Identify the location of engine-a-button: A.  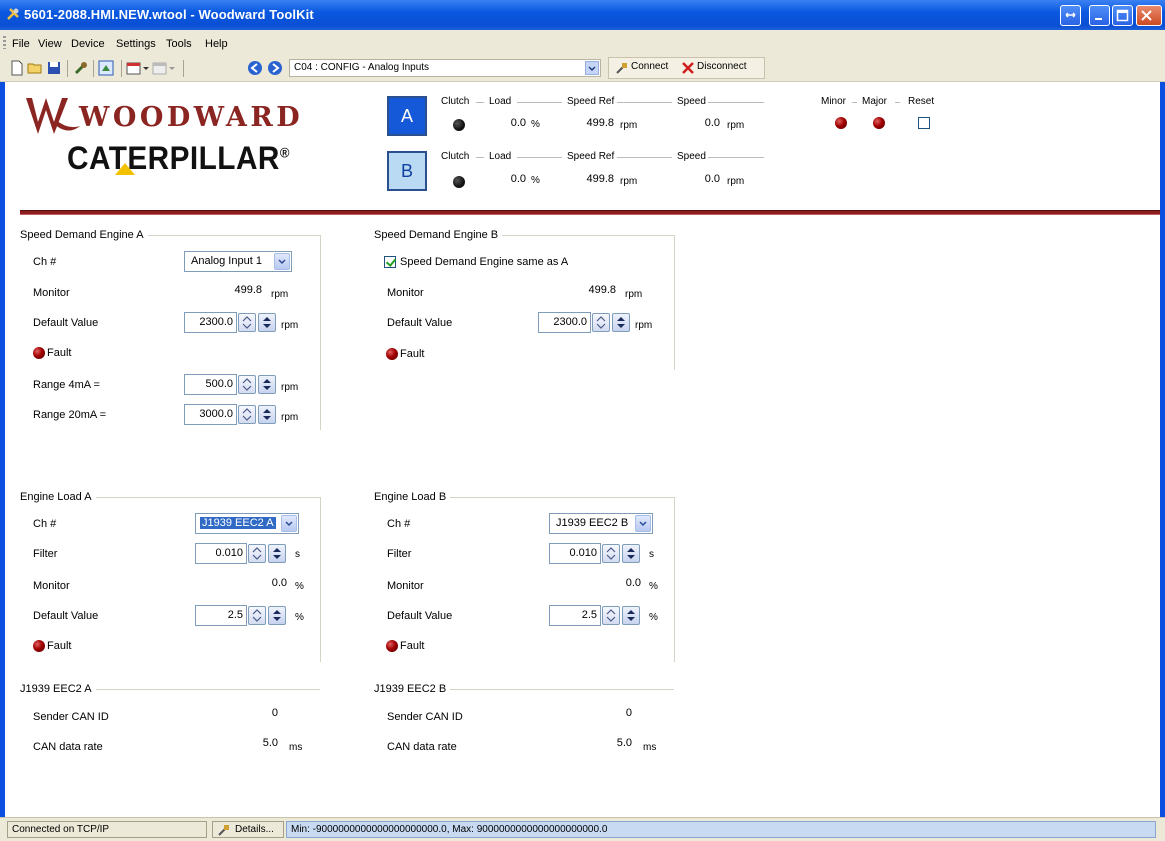
(407, 116).